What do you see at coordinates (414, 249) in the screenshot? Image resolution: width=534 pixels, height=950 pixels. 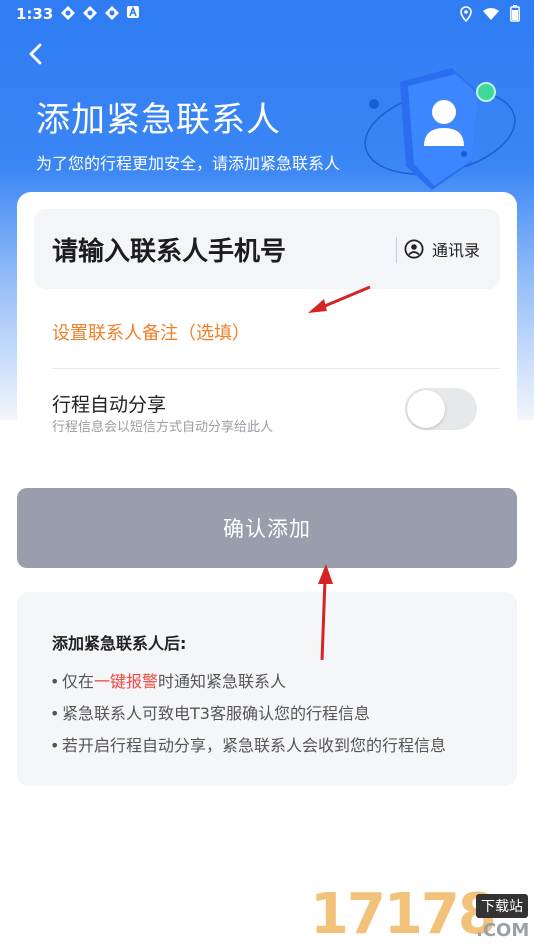 I see `contact-person-icon` at bounding box center [414, 249].